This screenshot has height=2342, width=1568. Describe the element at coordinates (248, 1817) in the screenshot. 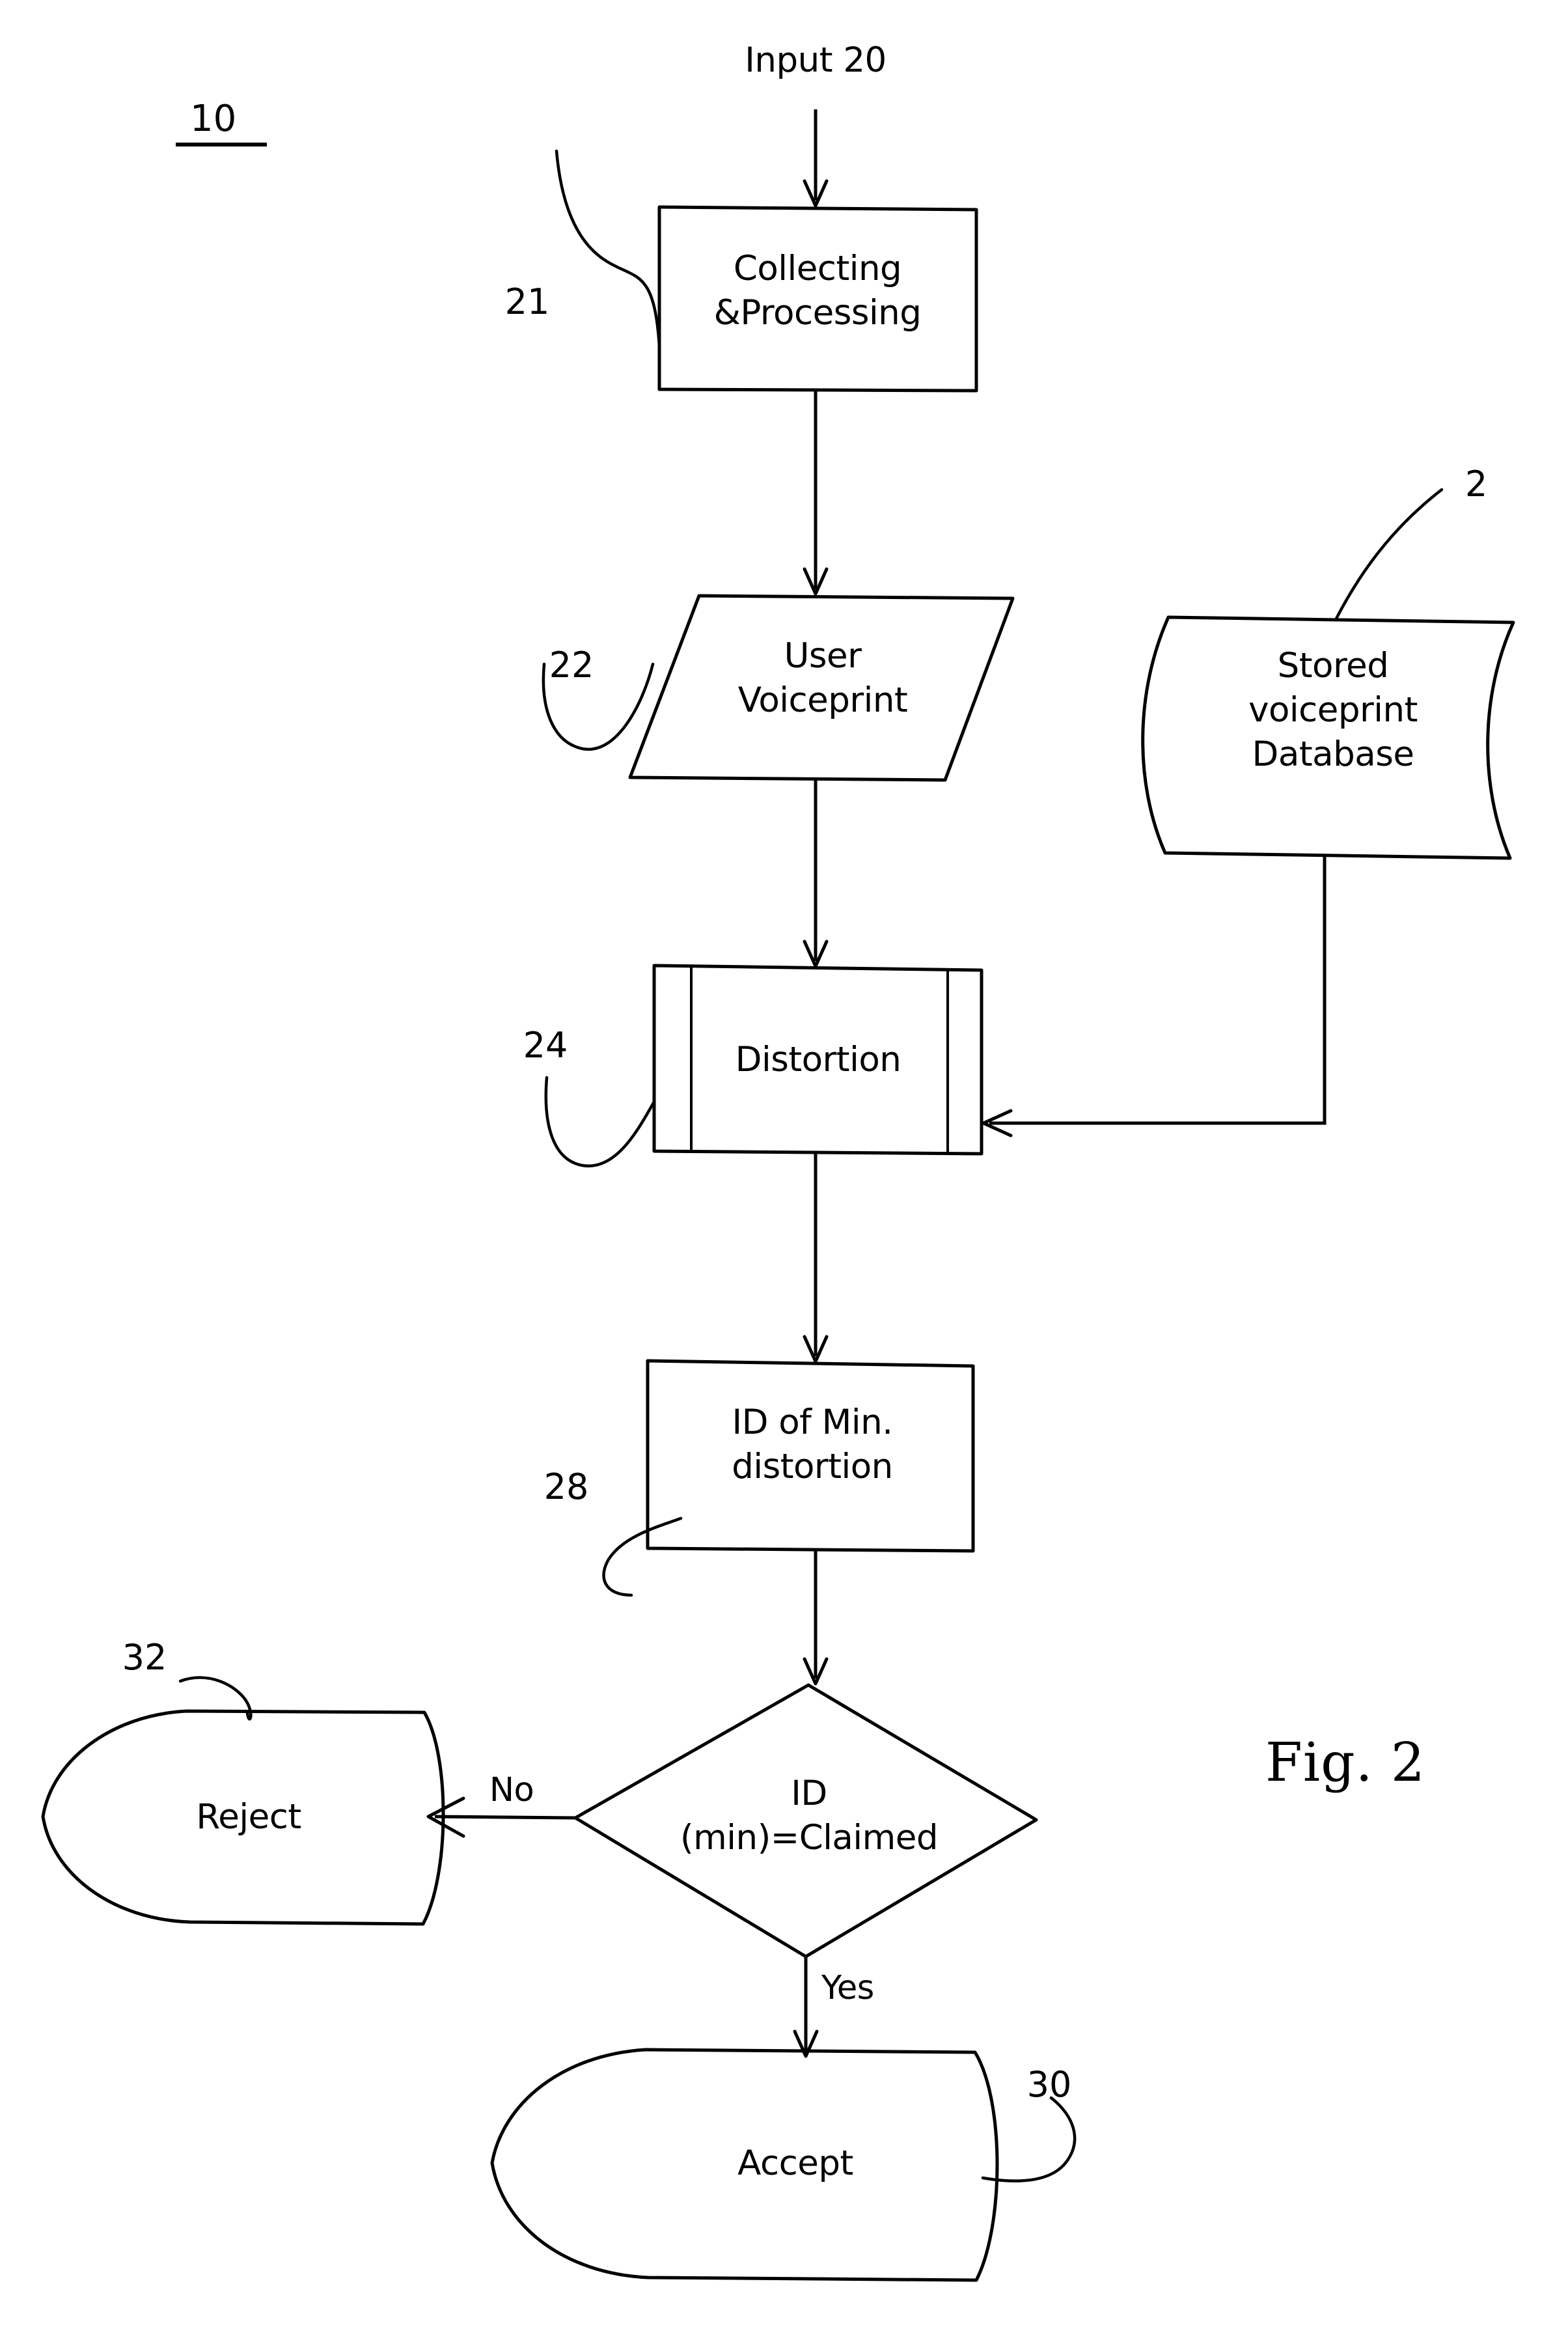

I see `node-label-reject: Reject` at that location.